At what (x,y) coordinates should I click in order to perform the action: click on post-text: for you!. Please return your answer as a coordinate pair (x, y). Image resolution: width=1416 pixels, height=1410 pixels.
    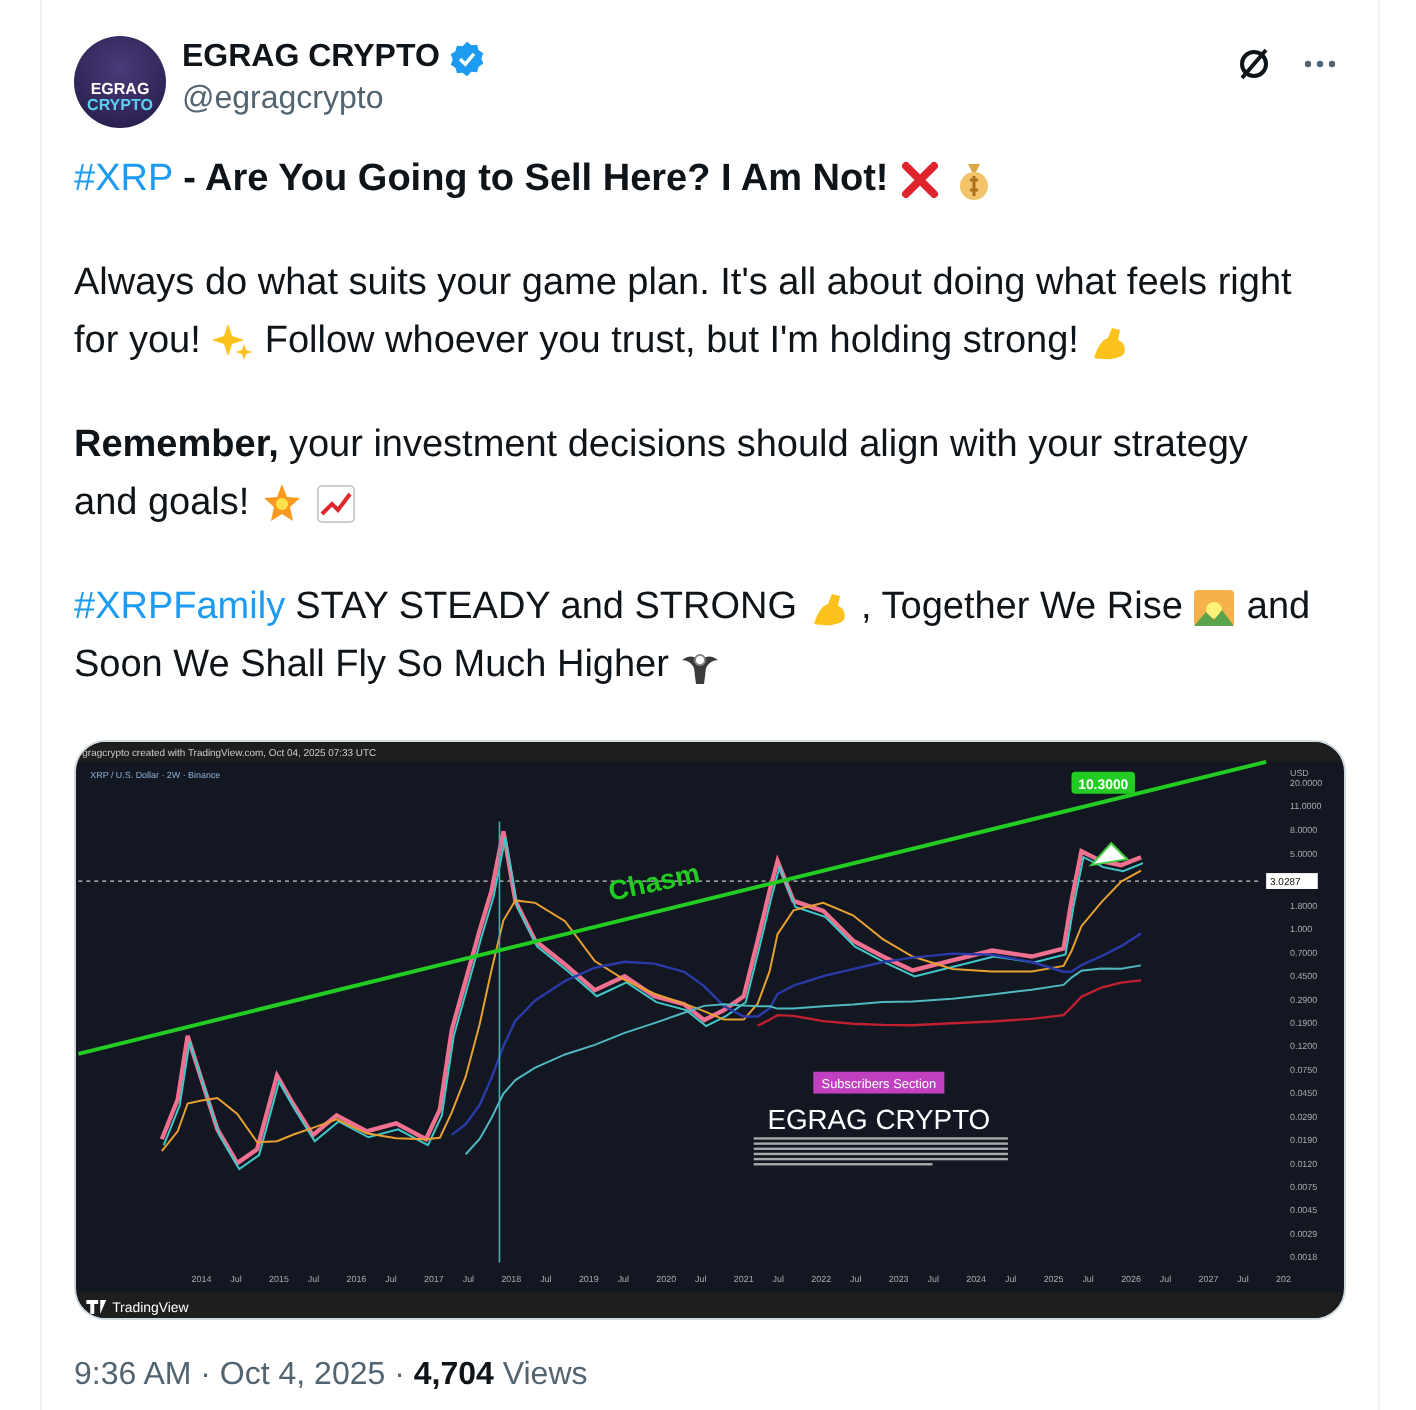
    Looking at the image, I should click on (137, 342).